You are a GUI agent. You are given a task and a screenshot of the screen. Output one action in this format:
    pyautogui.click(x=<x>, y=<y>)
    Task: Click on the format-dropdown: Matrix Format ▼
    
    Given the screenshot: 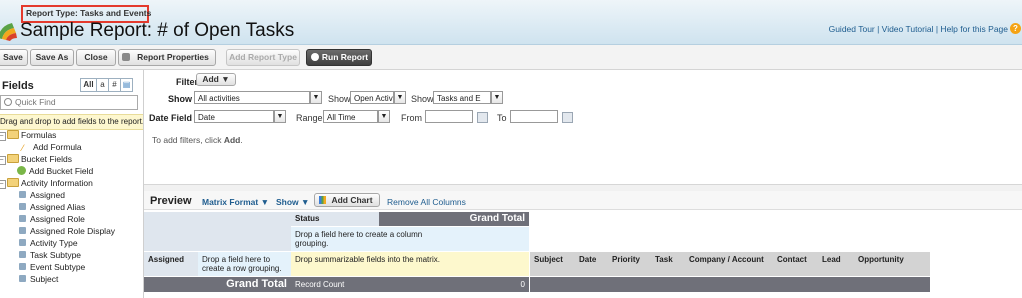 What is the action you would take?
    pyautogui.click(x=235, y=202)
    